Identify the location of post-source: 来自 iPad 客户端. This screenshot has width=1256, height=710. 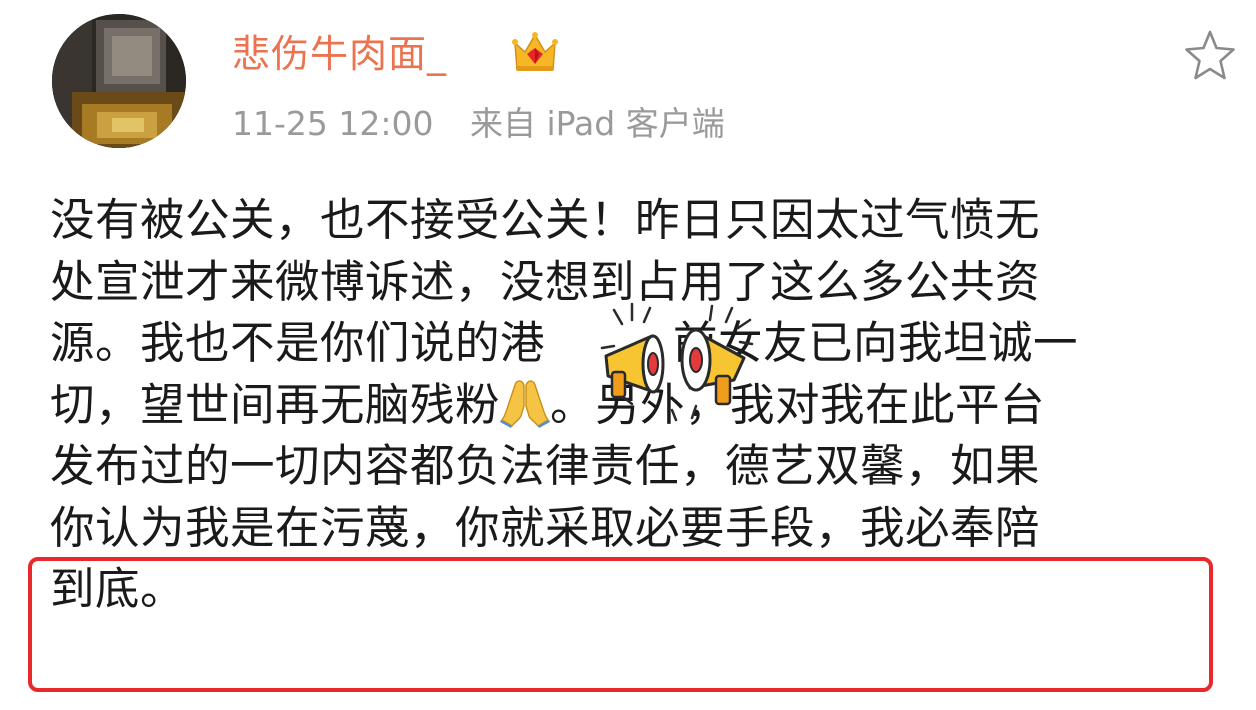
(597, 123).